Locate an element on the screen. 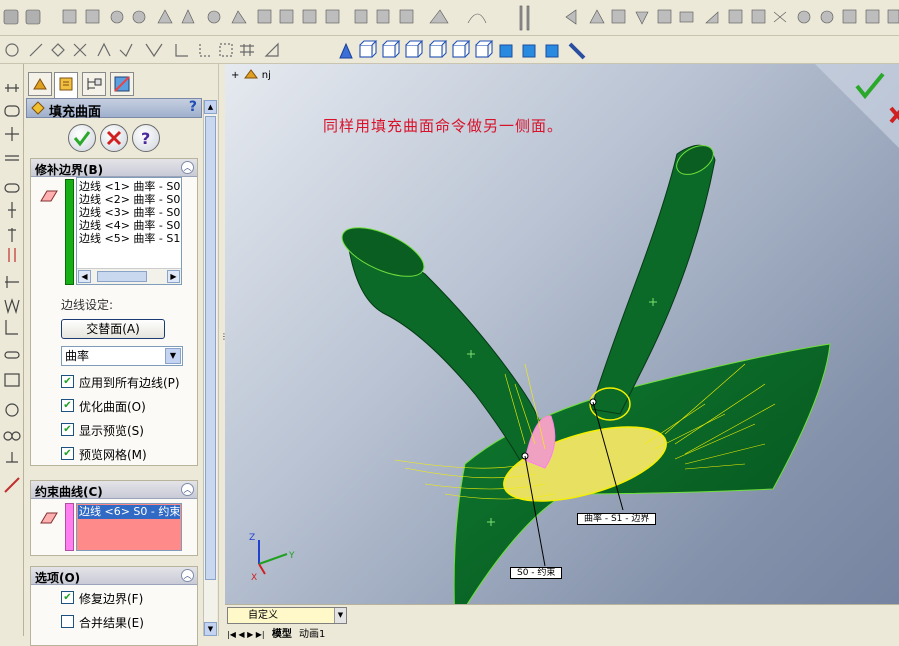  list-item: 边线 <6> S0 - 约束 is located at coordinates (129, 512).